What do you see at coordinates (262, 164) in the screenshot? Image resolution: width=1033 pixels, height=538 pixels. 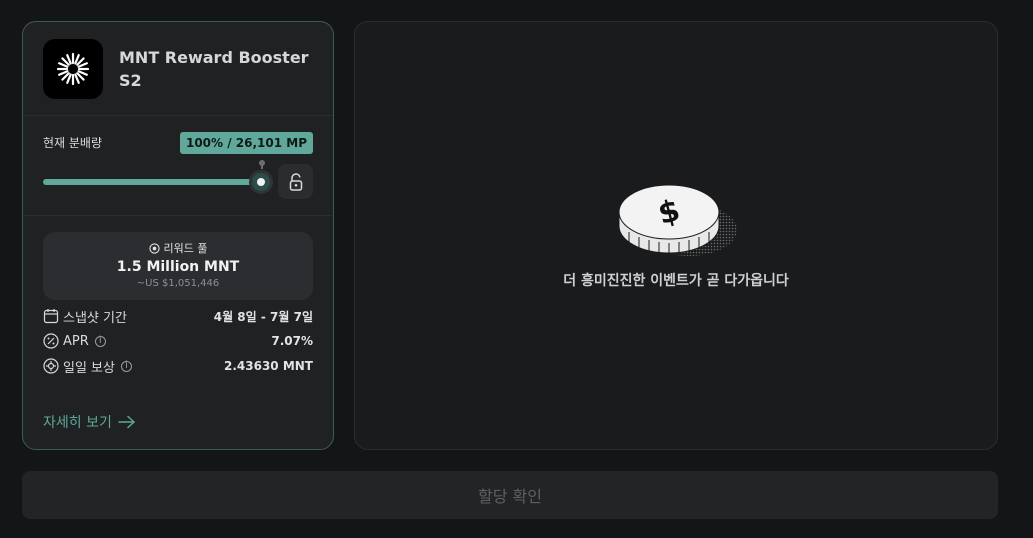 I see `slider-max-marker` at bounding box center [262, 164].